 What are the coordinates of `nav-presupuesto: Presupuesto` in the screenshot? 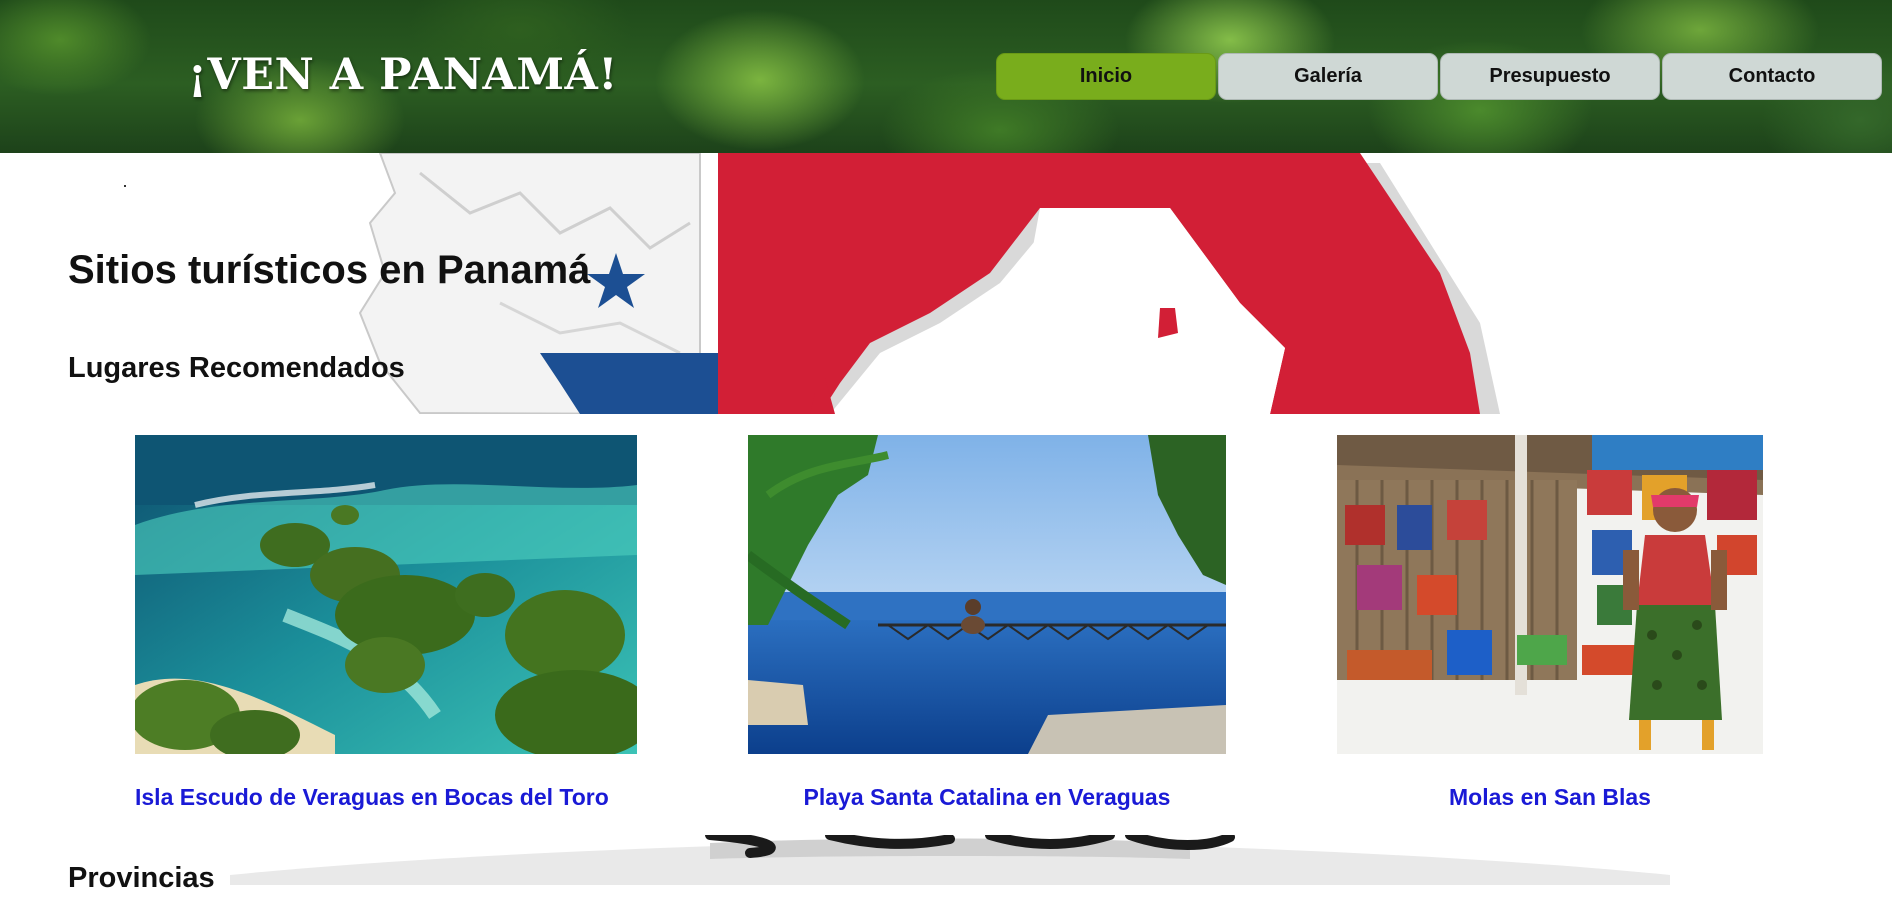 It's located at (1550, 76).